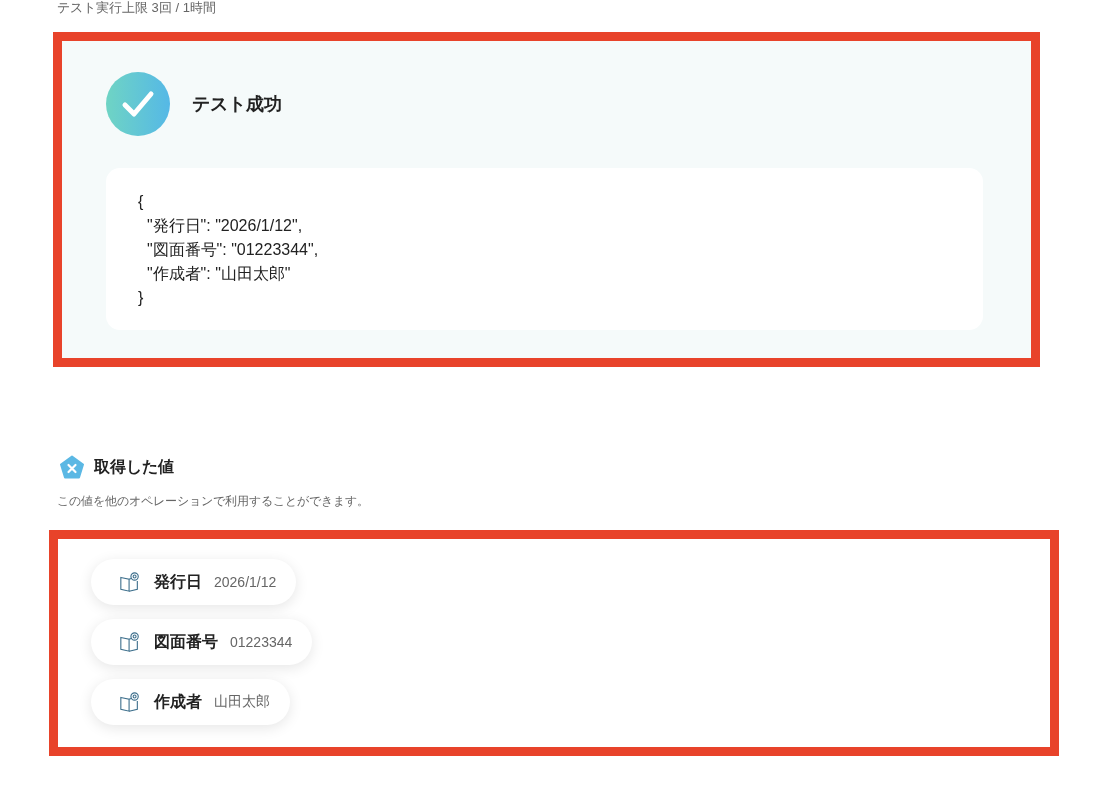  Describe the element at coordinates (237, 104) in the screenshot. I see `result-title: テスト成功` at that location.